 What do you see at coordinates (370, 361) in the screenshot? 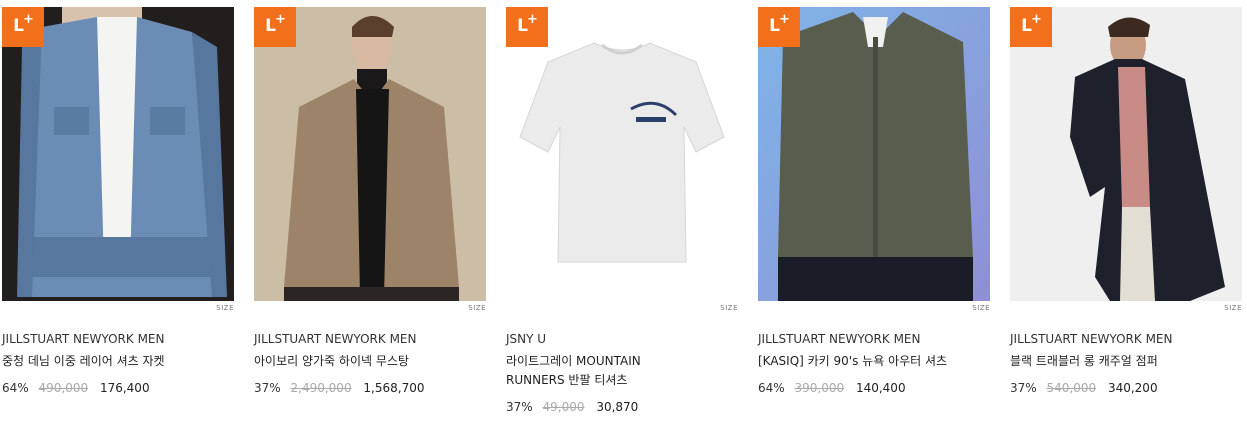
I see `product-name: 아이보리 양가죽 하이넥 무스탕` at bounding box center [370, 361].